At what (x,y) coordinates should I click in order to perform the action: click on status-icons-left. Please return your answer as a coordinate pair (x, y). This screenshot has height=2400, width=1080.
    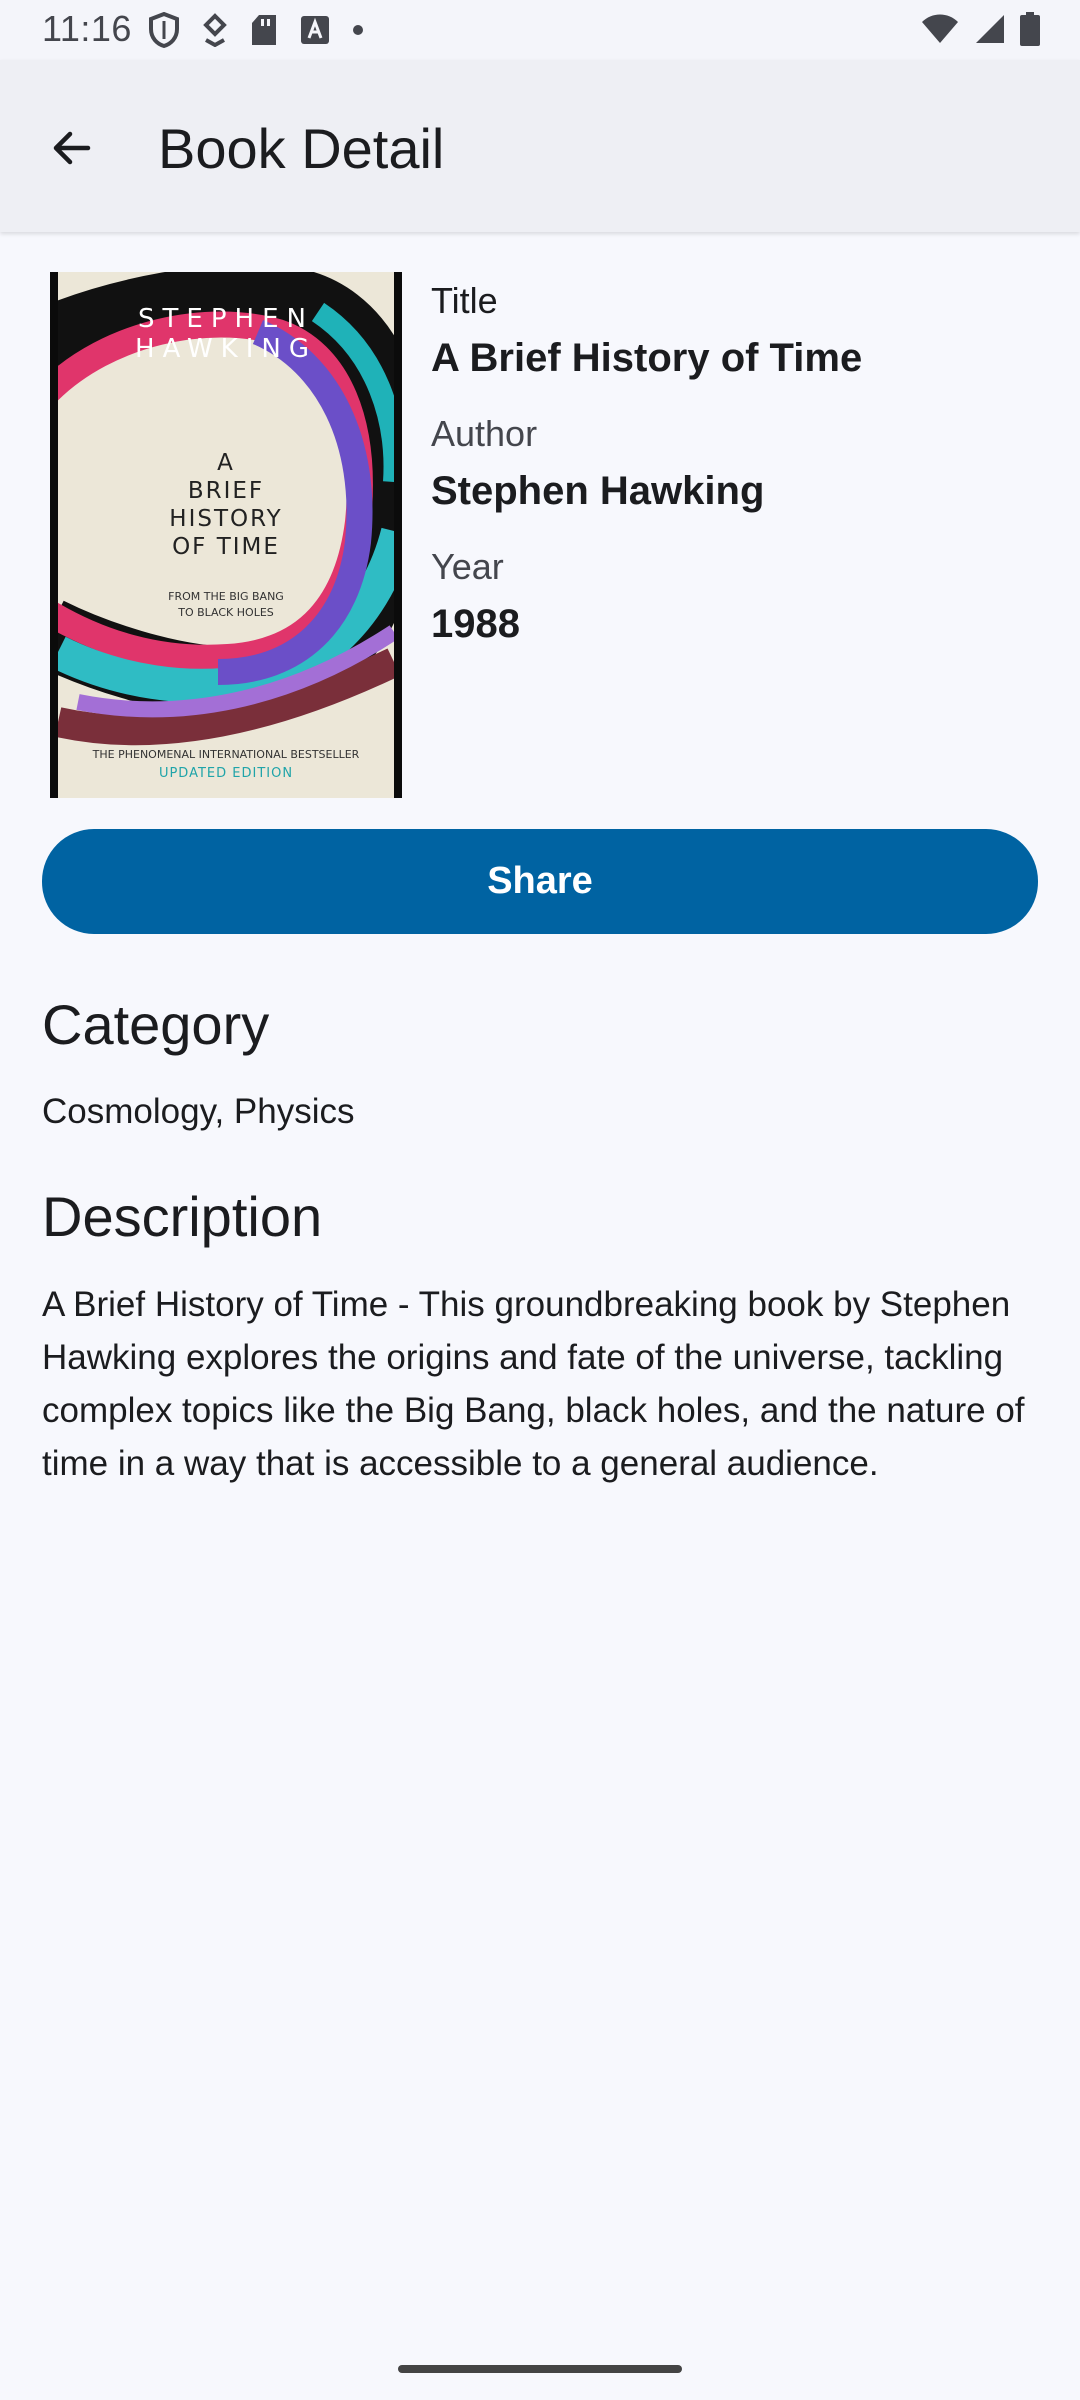
    Looking at the image, I should click on (256, 30).